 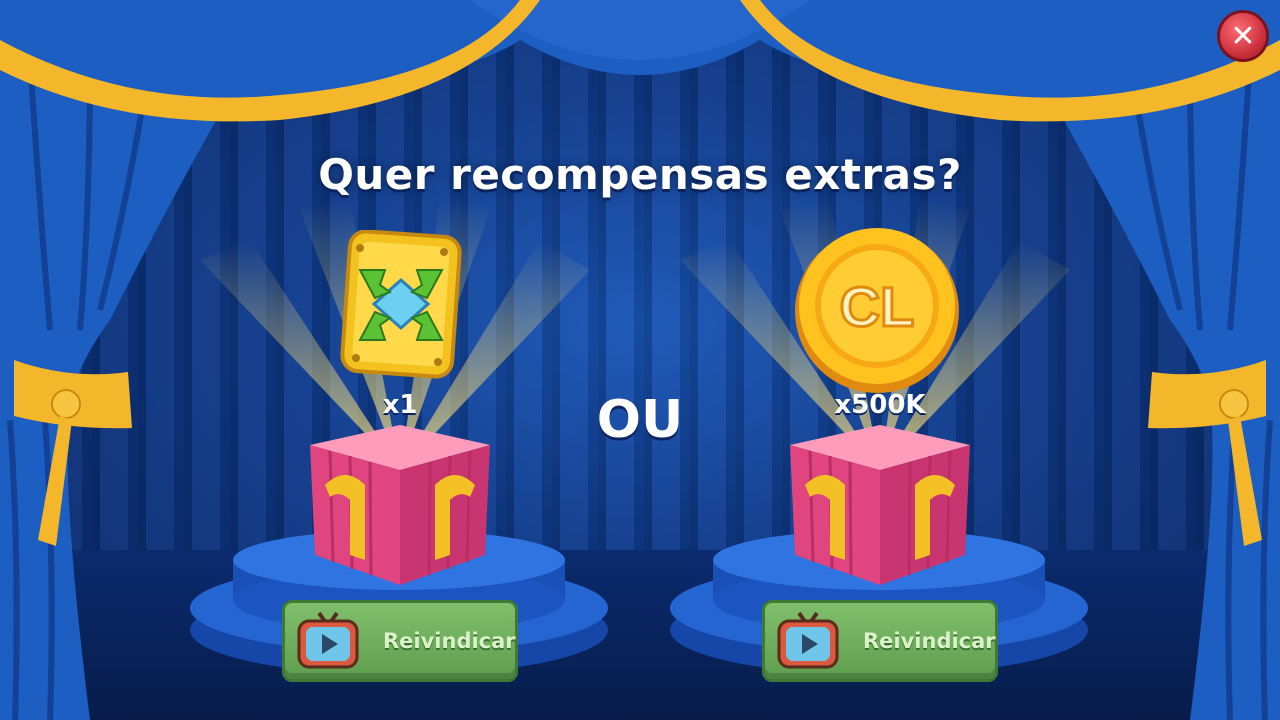 I want to click on claim-button-coins: Reivindicar, so click(x=880, y=641).